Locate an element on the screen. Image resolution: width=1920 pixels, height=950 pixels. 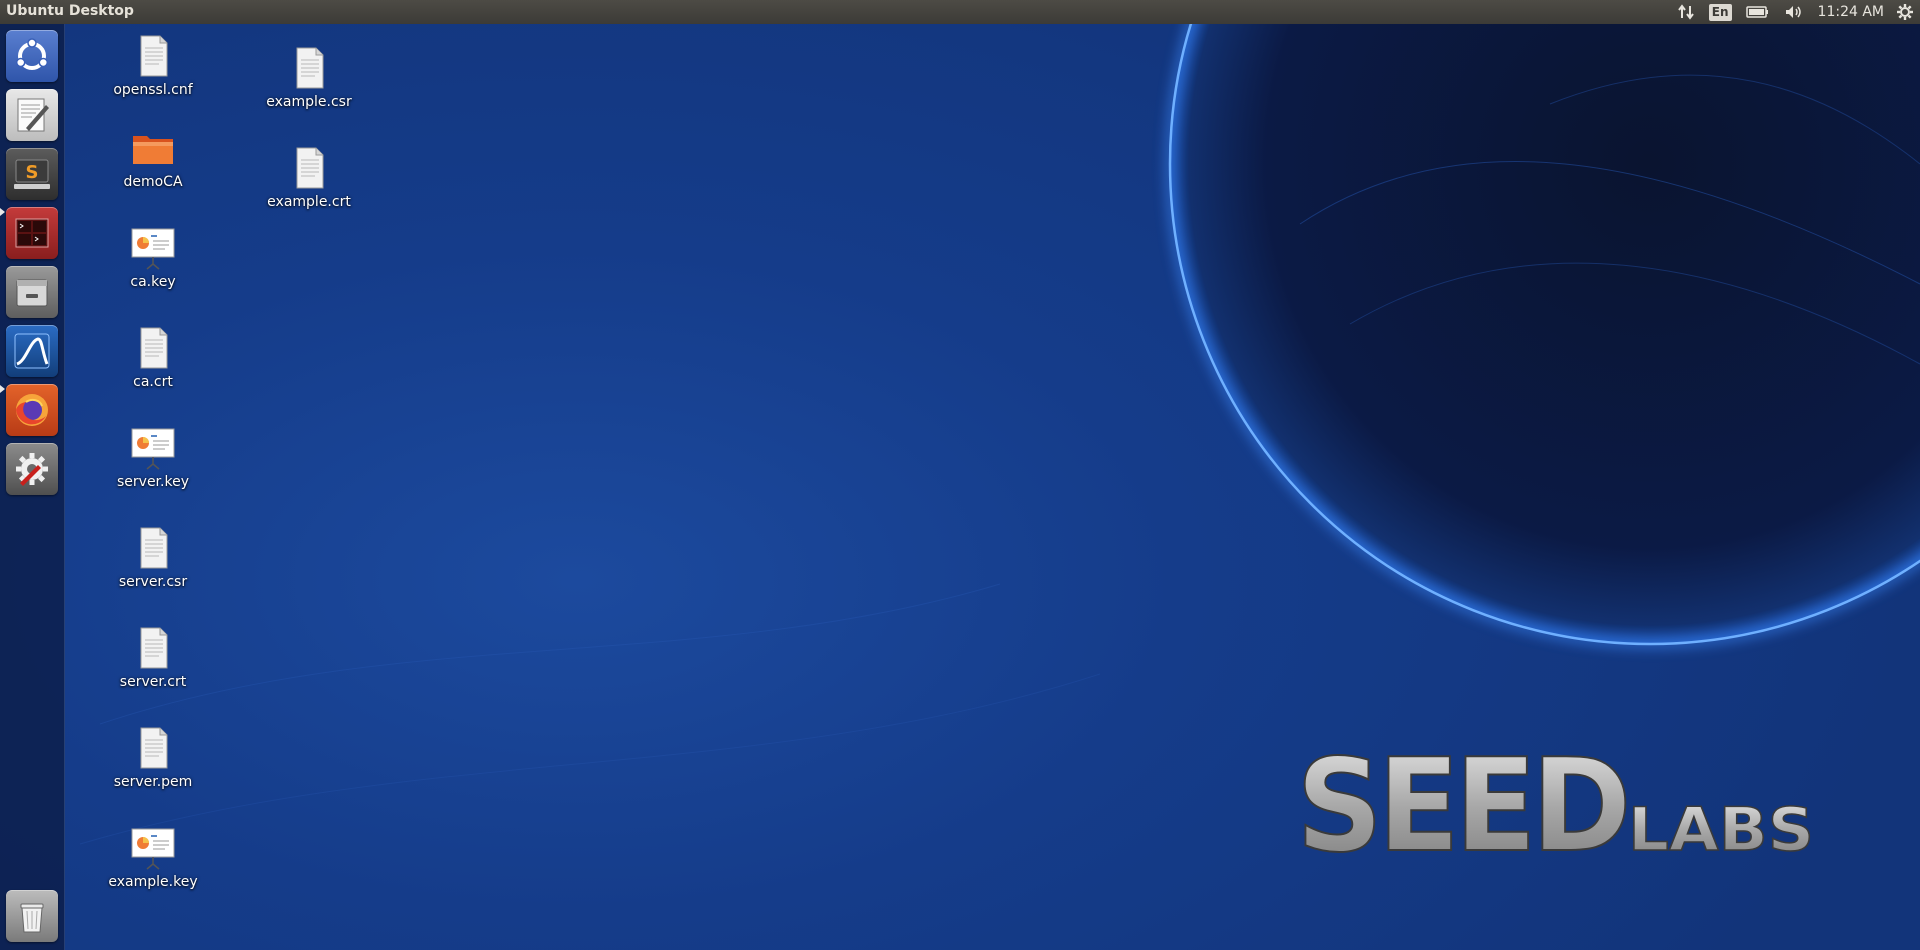
desktop-file-example-key: example.key is located at coordinates (153, 857).